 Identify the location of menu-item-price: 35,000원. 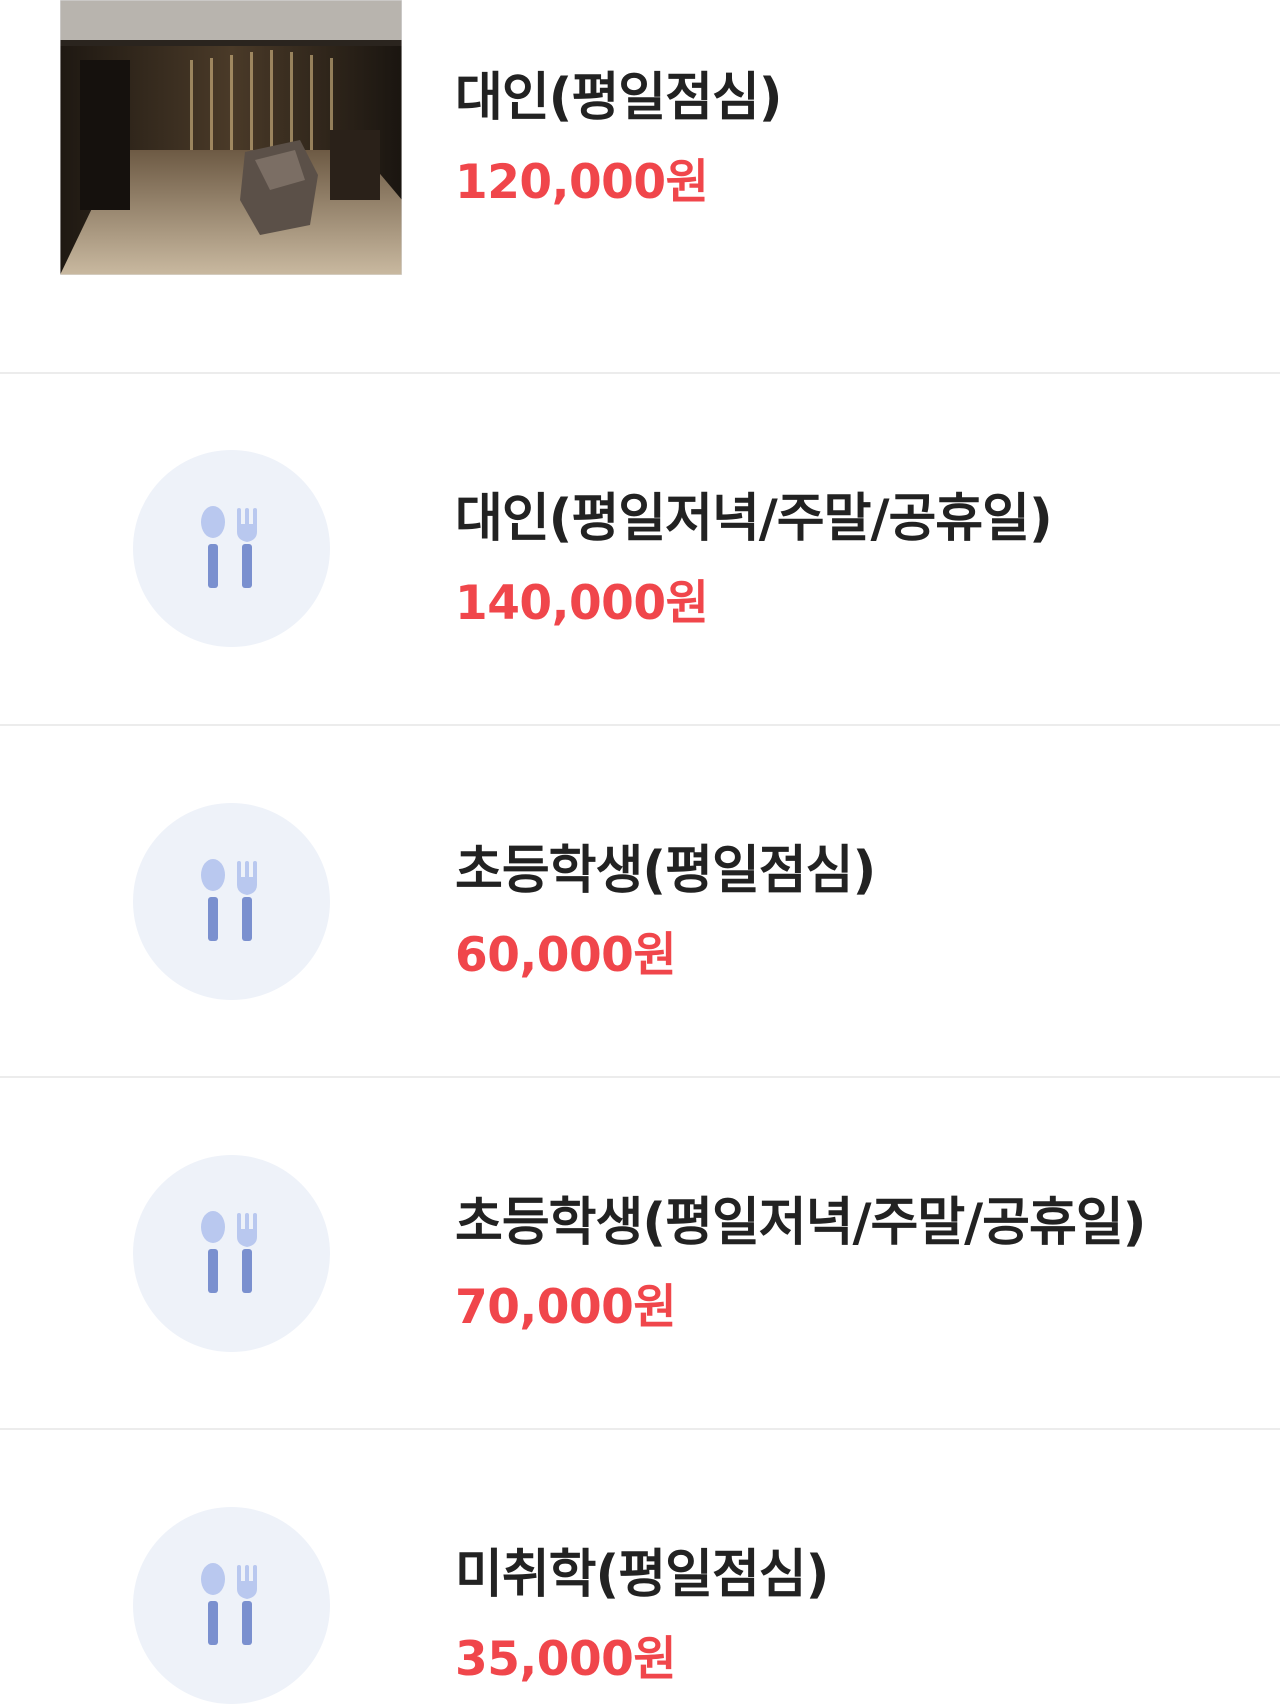
(566, 1659).